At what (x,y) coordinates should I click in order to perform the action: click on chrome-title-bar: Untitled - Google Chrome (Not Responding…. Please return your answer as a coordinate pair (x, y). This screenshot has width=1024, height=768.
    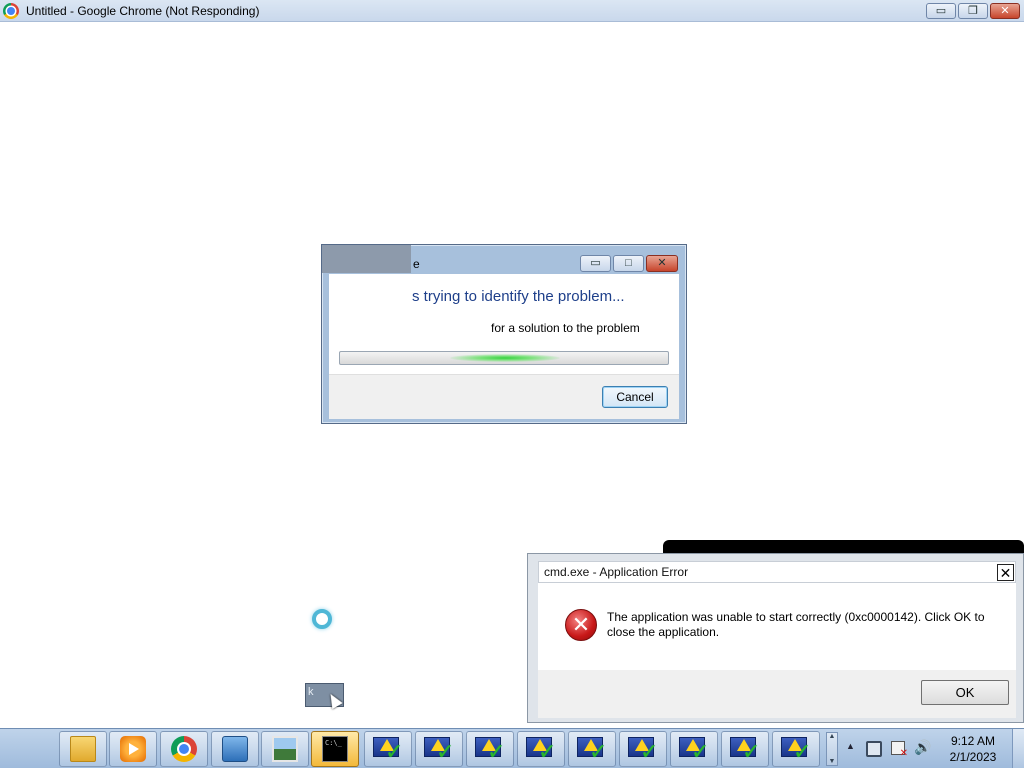
    Looking at the image, I should click on (512, 11).